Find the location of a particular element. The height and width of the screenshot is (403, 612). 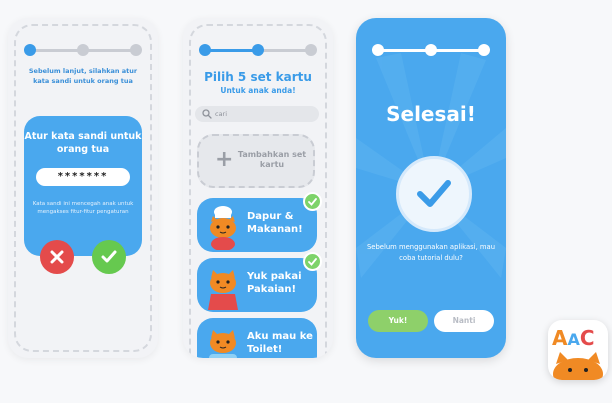

page-subtitle: Untuk anak anda! is located at coordinates (258, 90).